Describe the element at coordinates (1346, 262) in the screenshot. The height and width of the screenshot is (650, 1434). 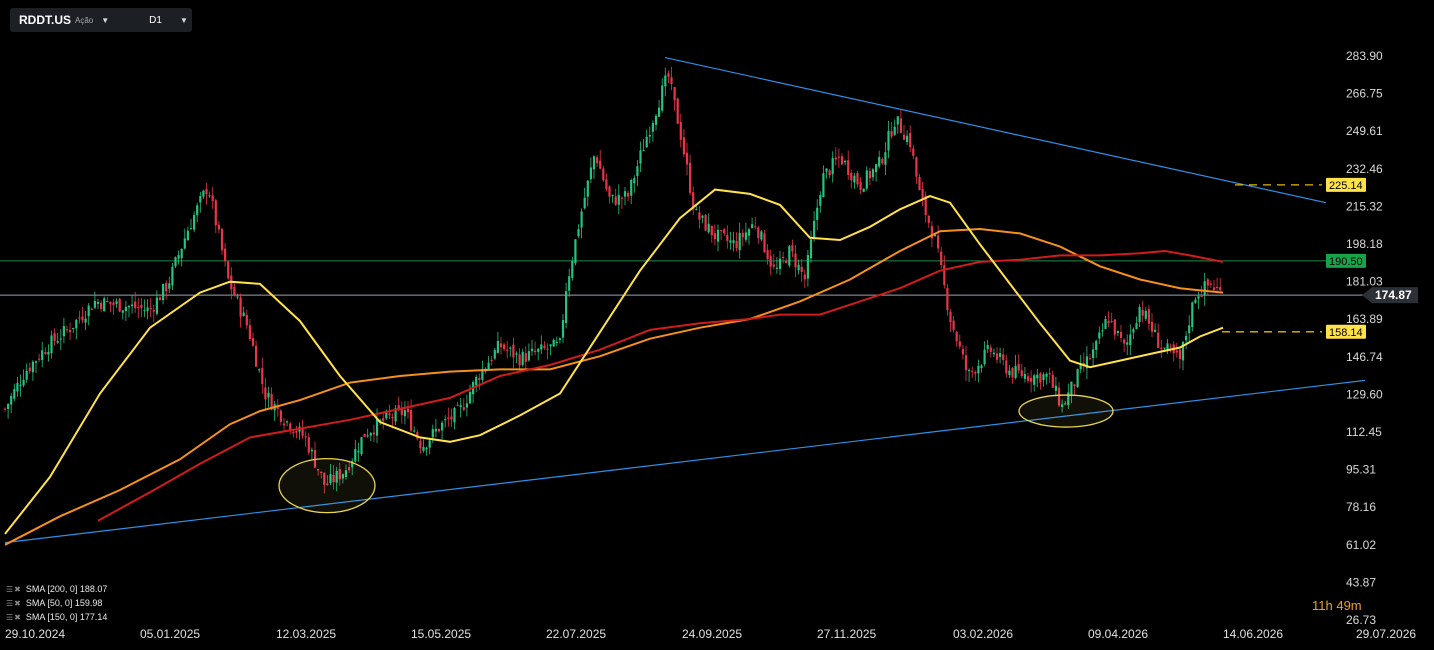
I see `price-tag-label: 190.50` at that location.